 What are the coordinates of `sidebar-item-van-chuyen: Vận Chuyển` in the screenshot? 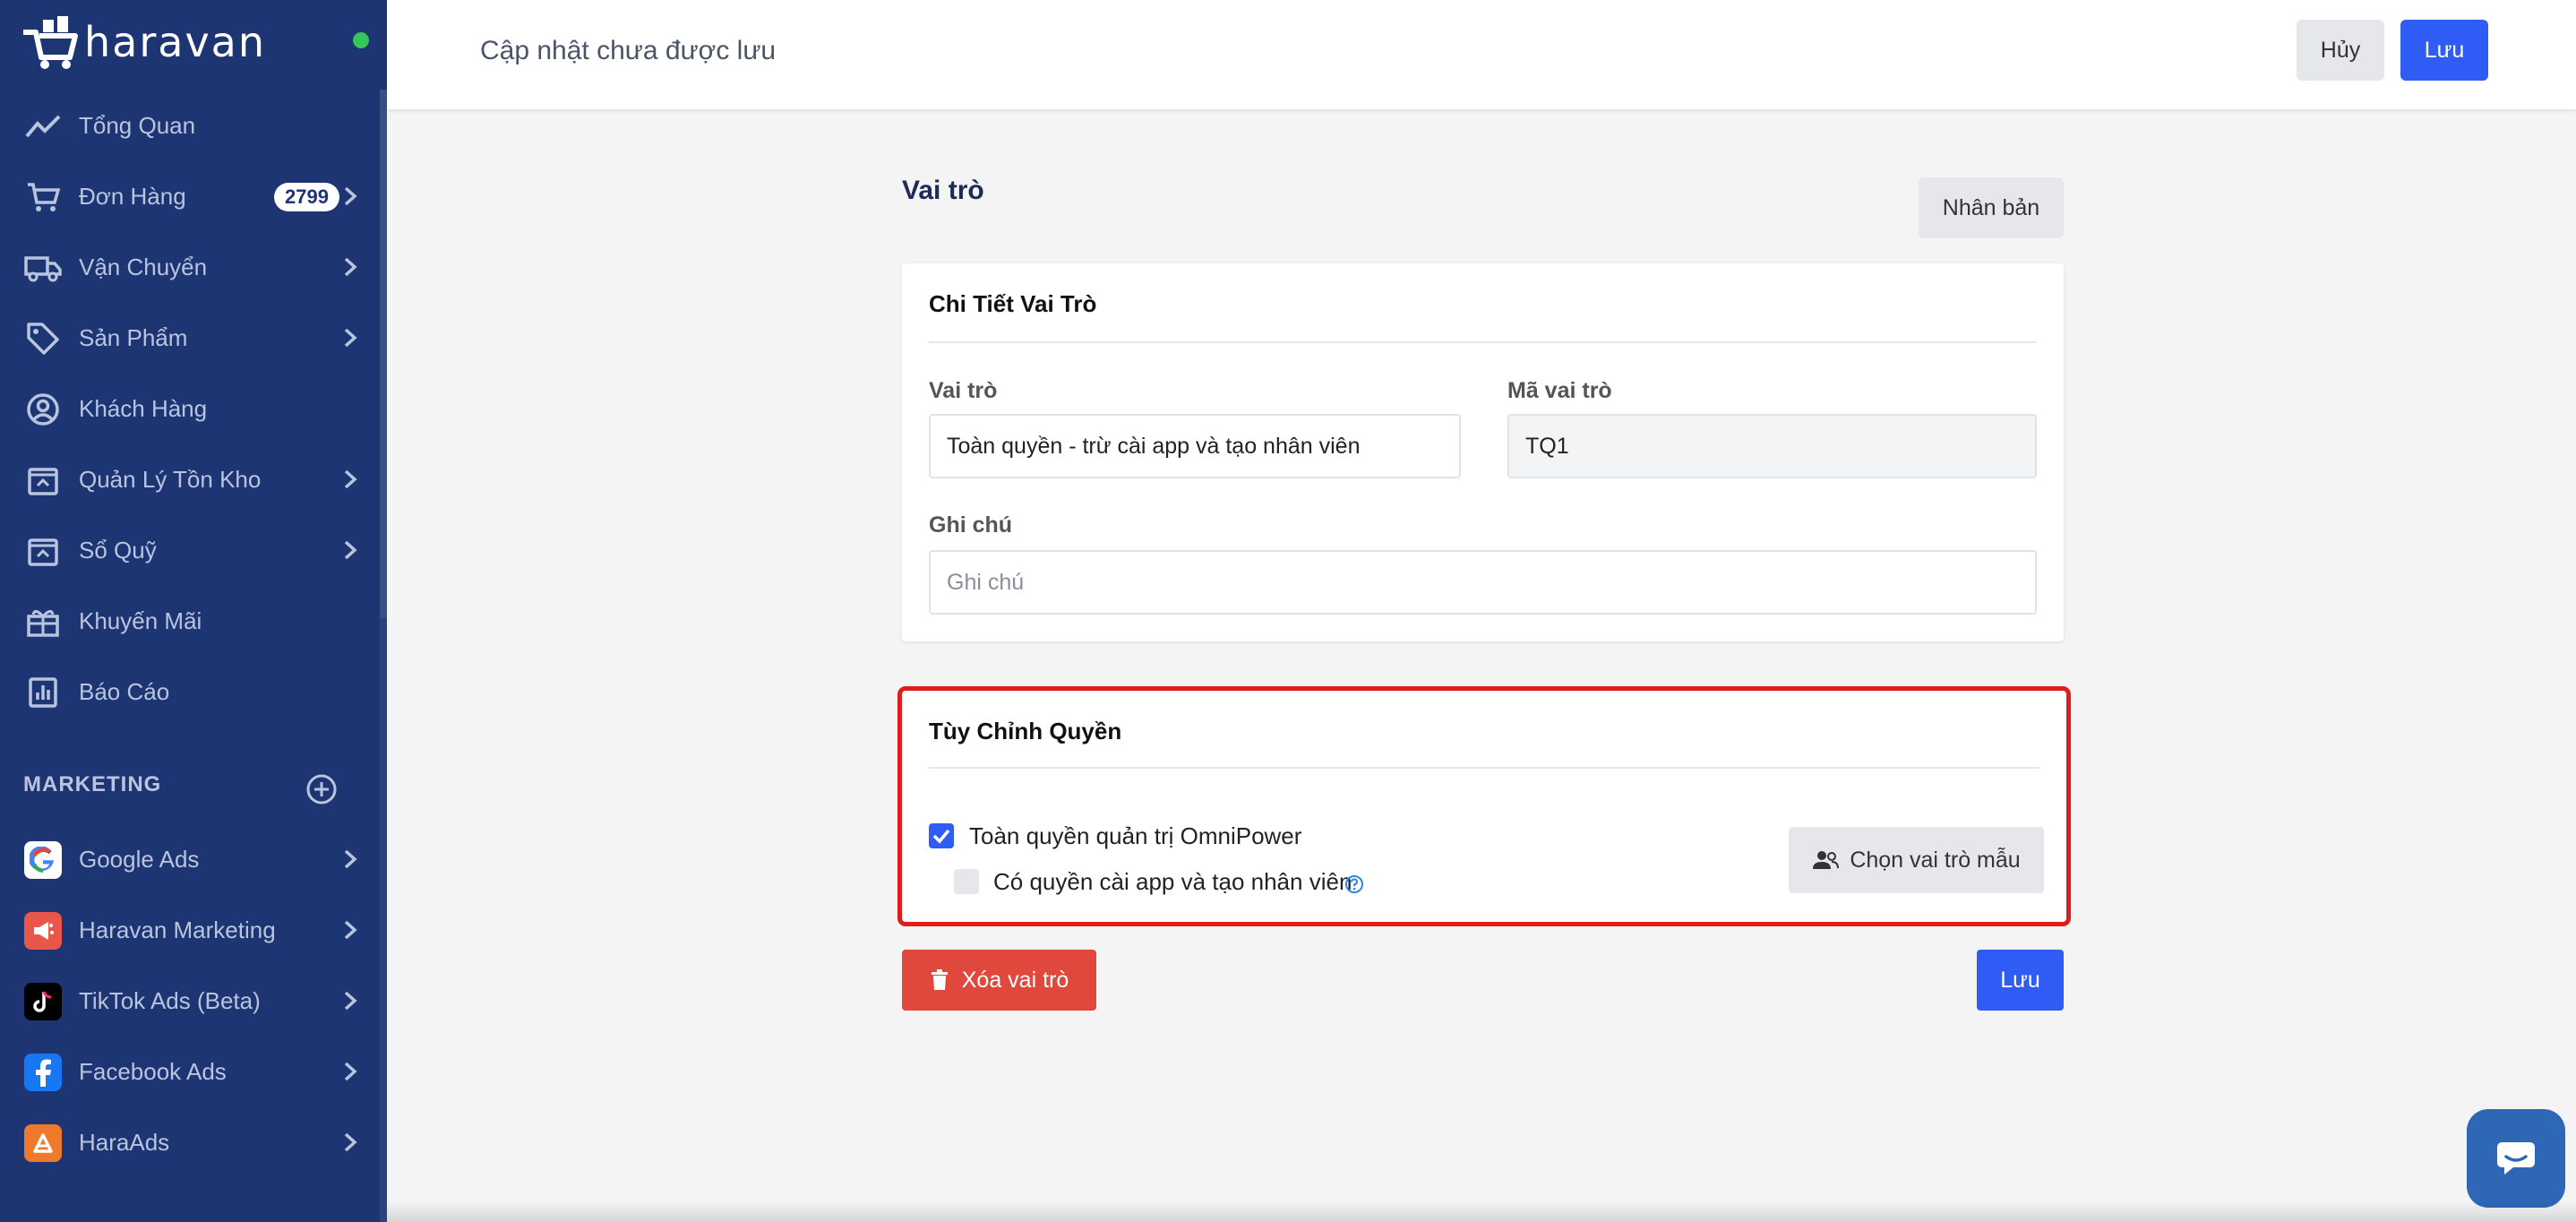 It's located at (190, 267).